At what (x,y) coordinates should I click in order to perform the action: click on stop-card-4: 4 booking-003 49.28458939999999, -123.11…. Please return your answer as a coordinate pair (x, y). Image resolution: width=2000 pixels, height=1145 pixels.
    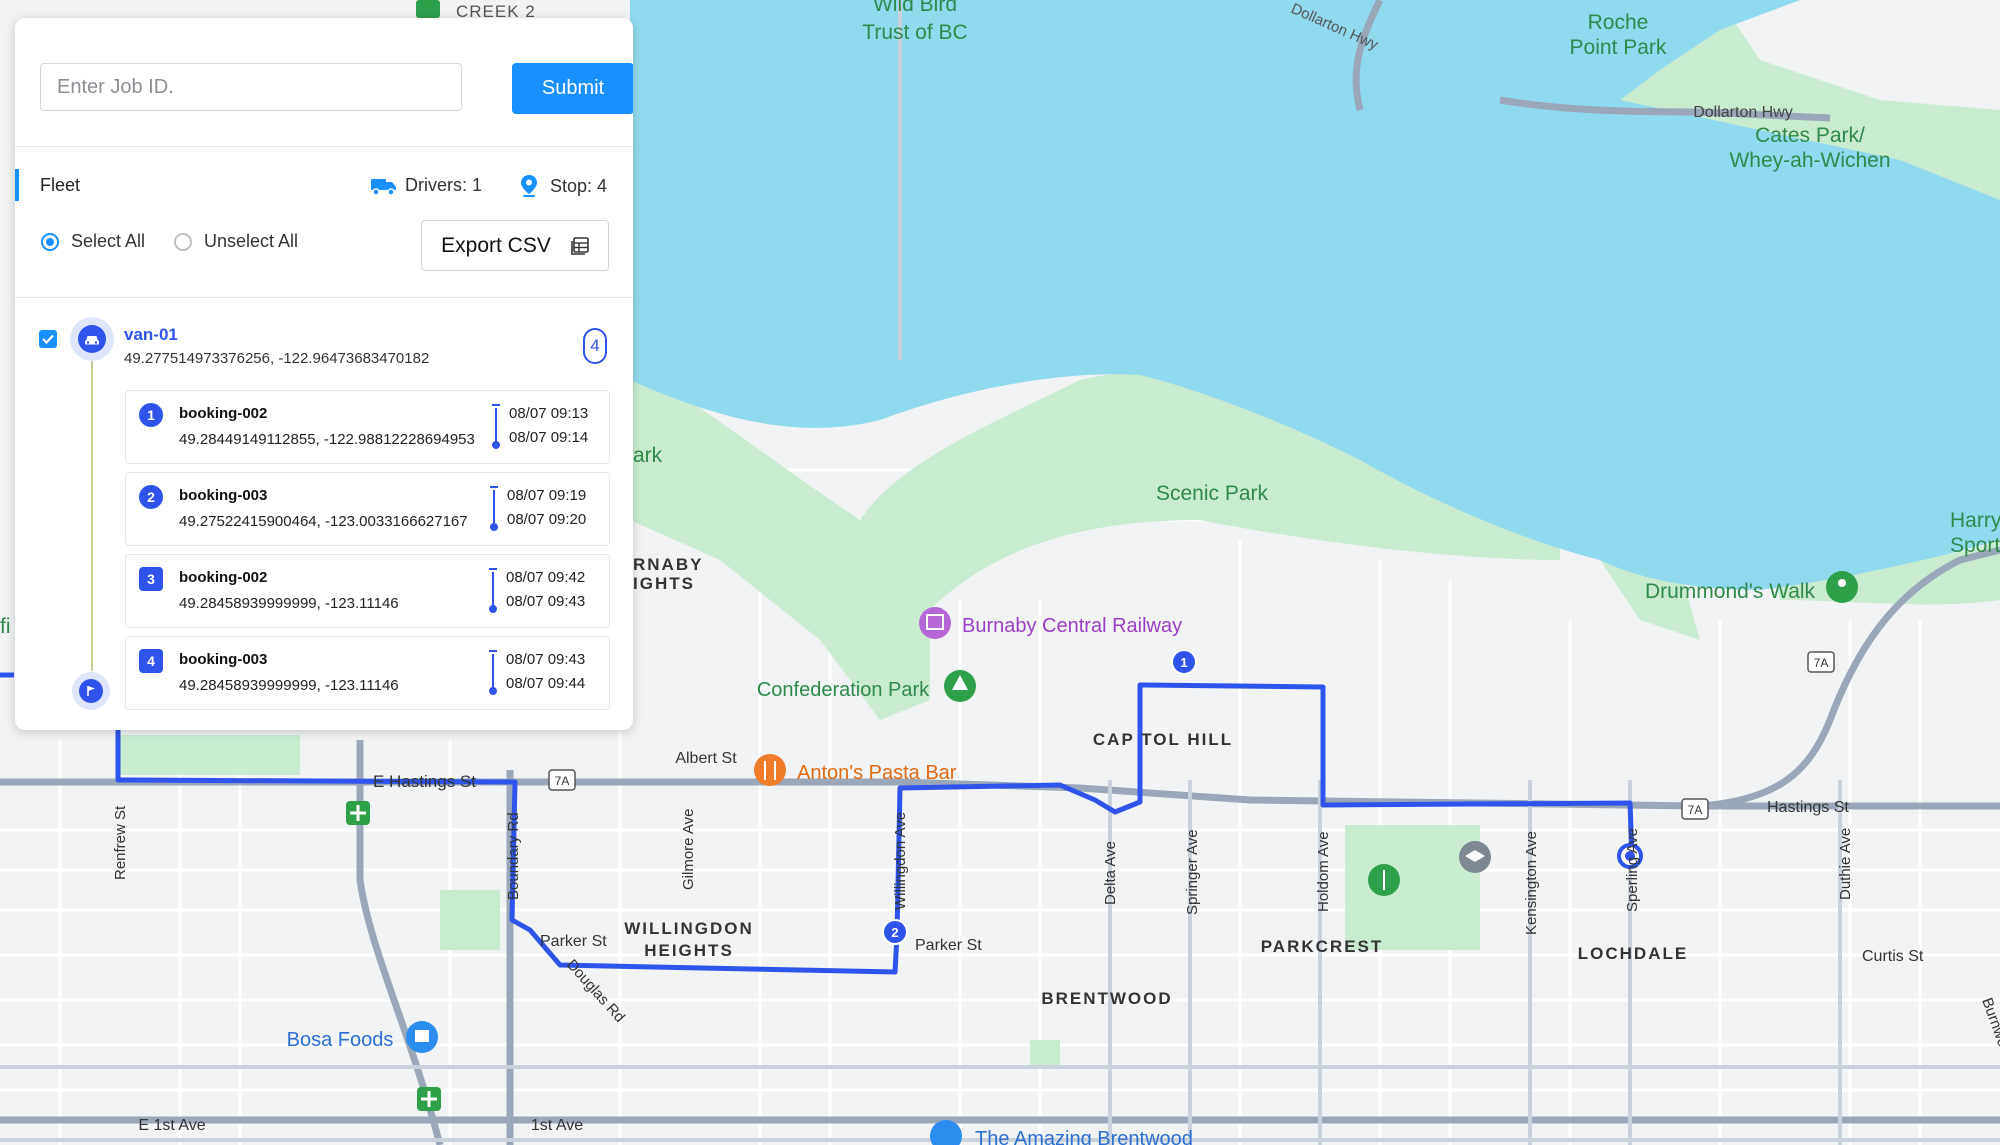
    Looking at the image, I should click on (367, 673).